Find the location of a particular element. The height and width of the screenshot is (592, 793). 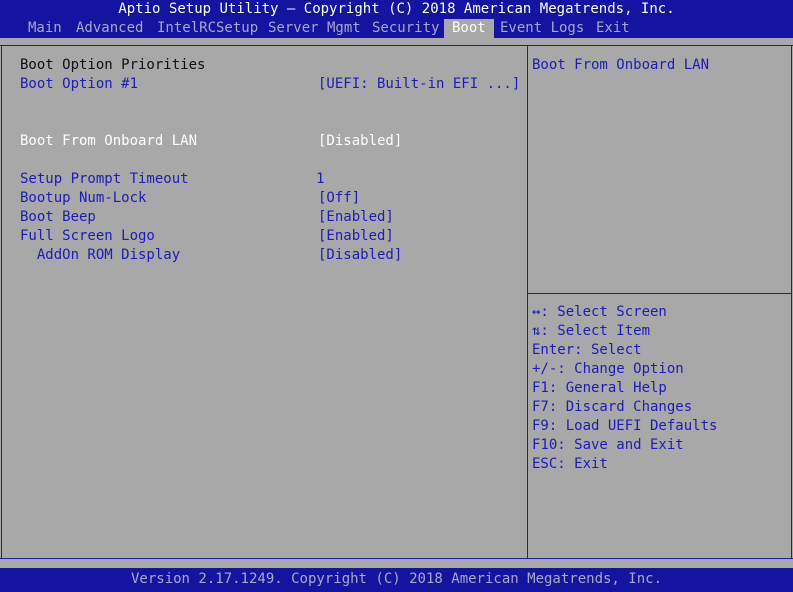

boot-option-1-value: [UEFI: Built-in EFI ...] is located at coordinates (419, 84).